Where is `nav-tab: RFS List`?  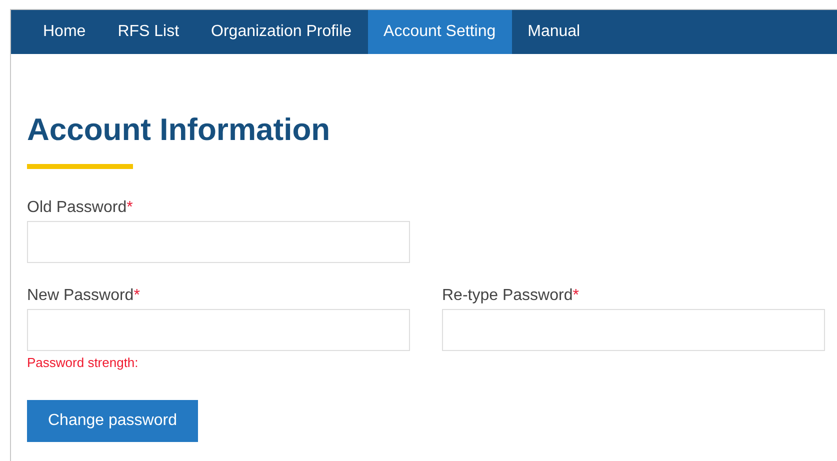 nav-tab: RFS List is located at coordinates (149, 32).